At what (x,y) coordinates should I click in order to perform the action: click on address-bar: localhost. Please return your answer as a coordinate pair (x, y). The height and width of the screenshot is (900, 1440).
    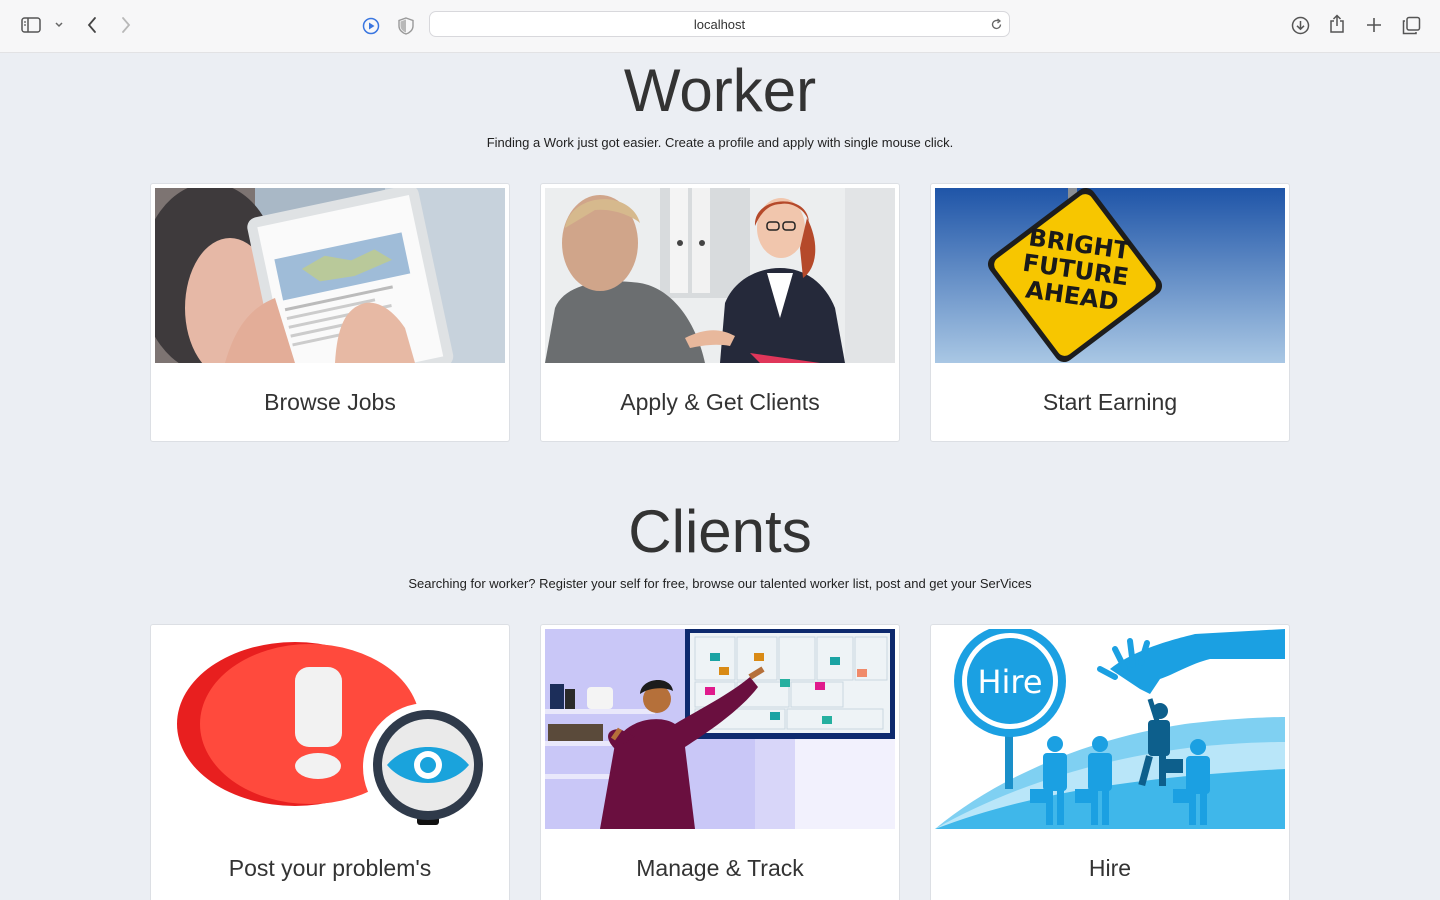
    Looking at the image, I should click on (719, 24).